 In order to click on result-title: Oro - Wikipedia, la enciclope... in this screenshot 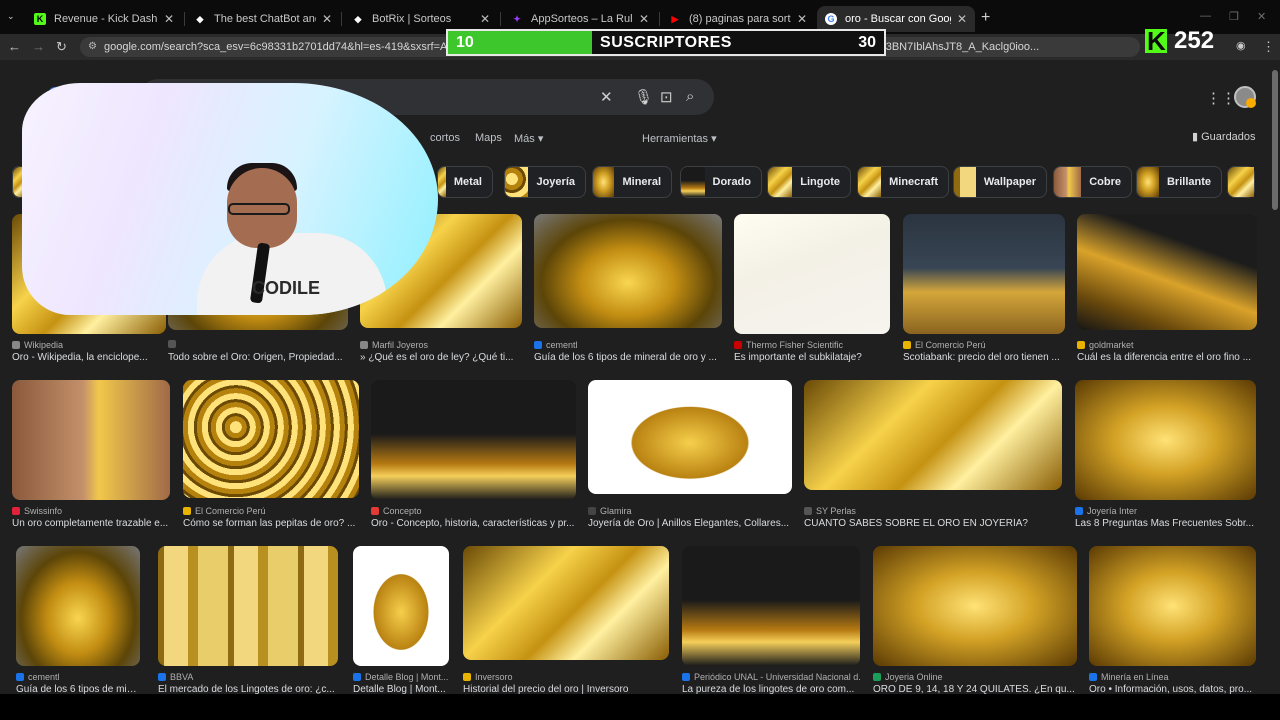, I will do `click(89, 357)`.